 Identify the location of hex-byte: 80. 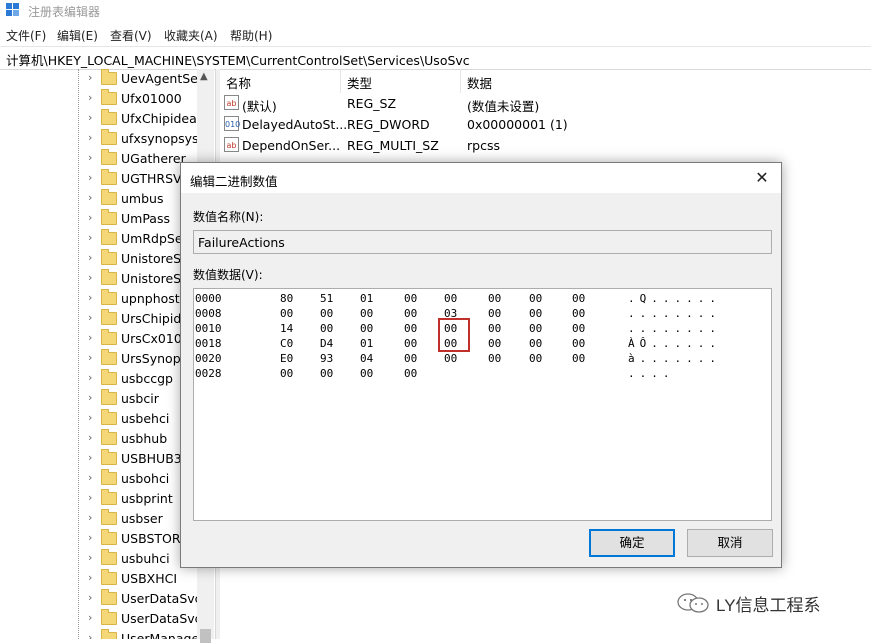
(286, 298).